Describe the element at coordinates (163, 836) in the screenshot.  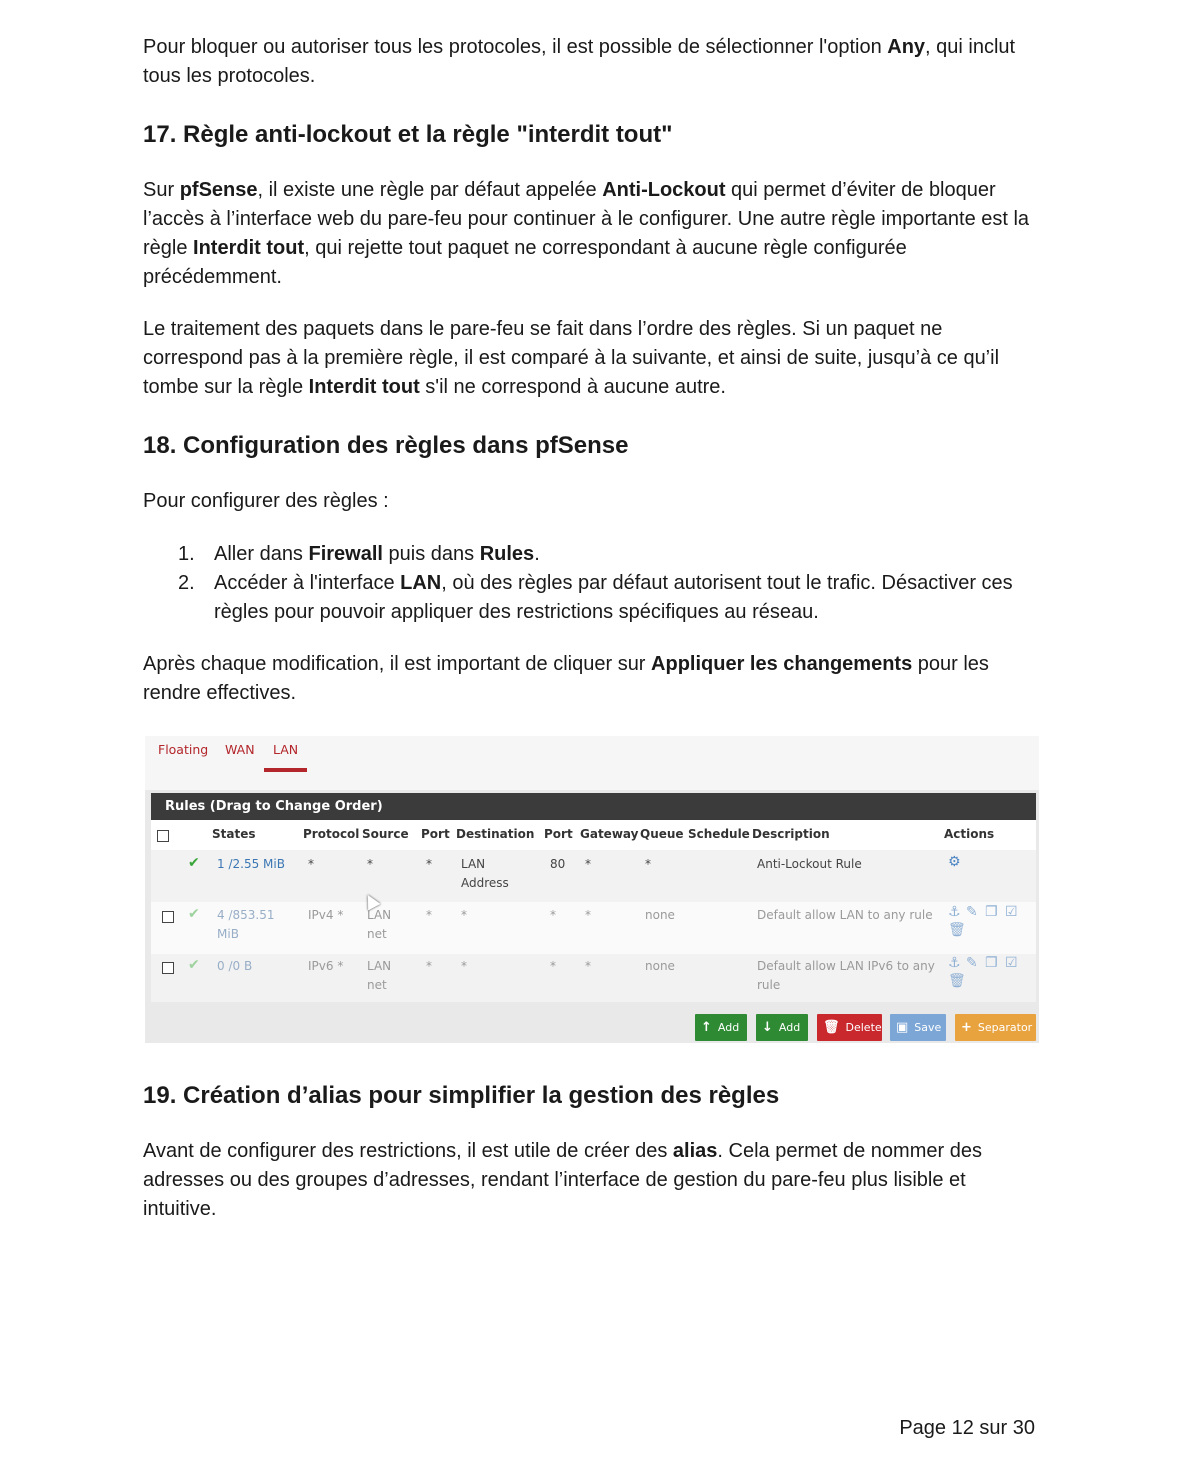
I see `select-all-checkbox` at that location.